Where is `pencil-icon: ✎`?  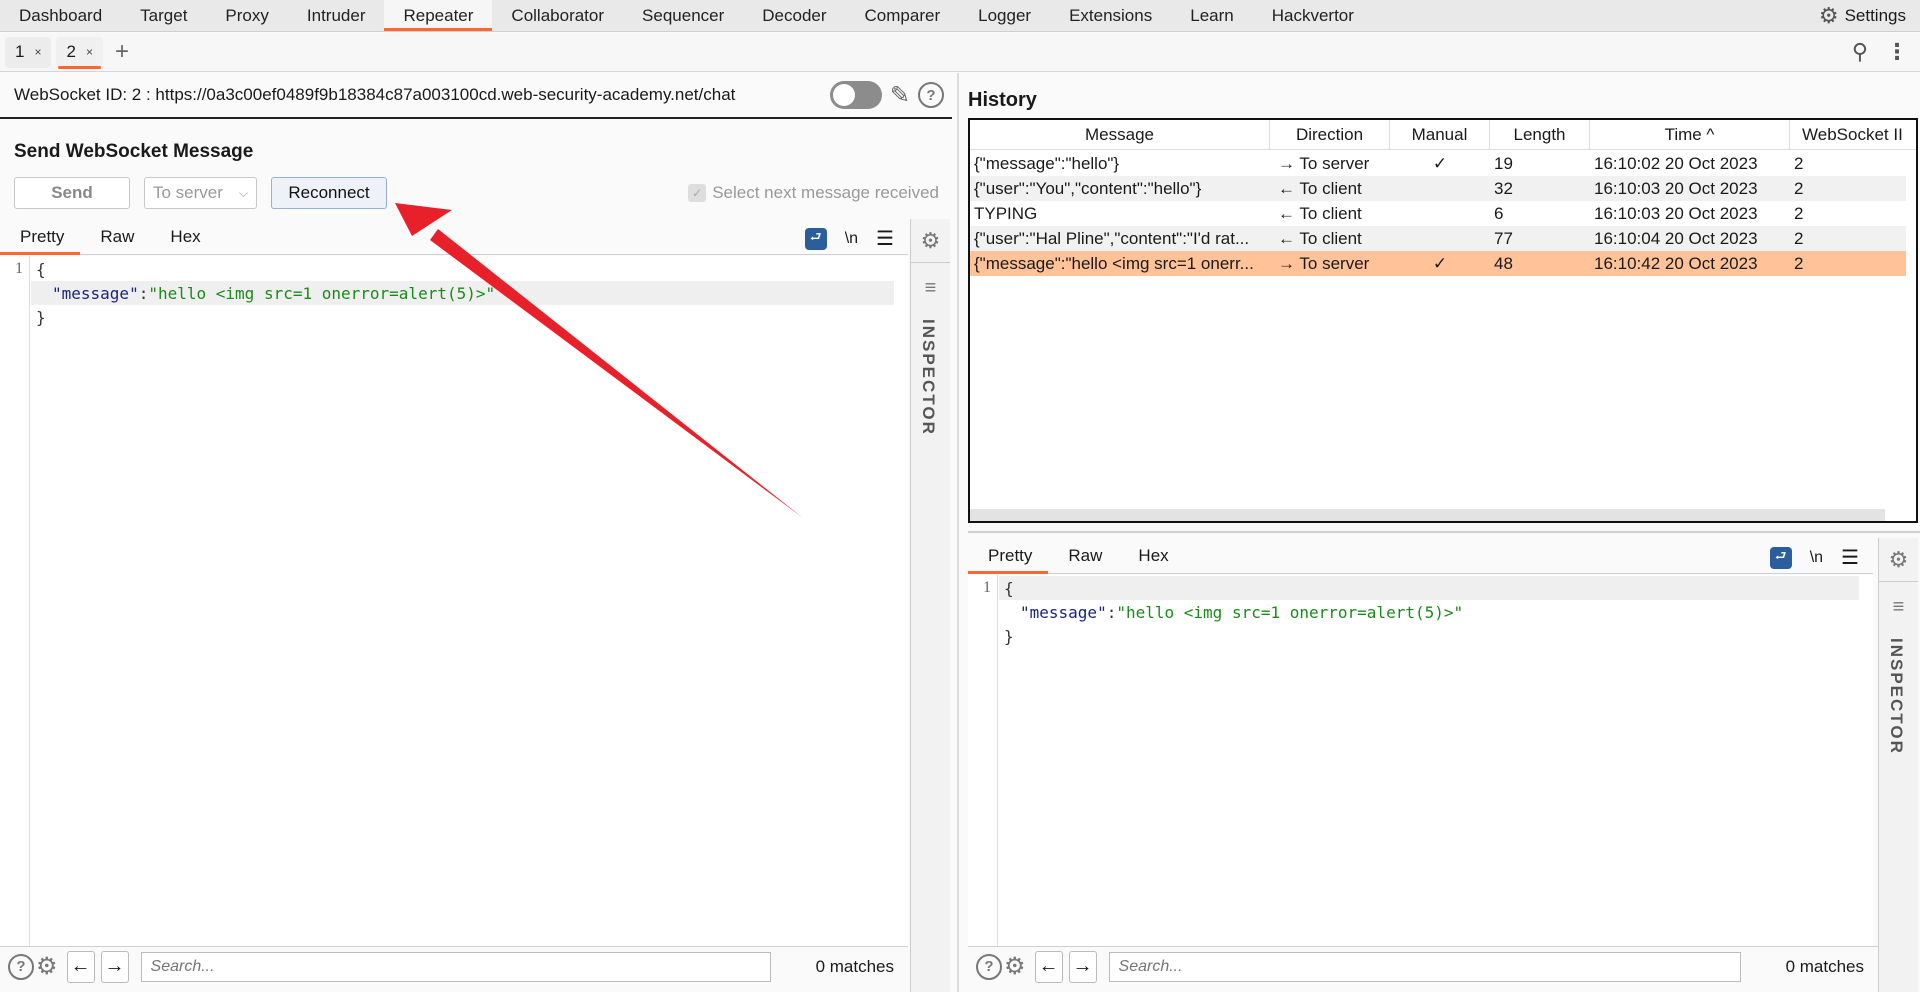 pencil-icon: ✎ is located at coordinates (900, 95).